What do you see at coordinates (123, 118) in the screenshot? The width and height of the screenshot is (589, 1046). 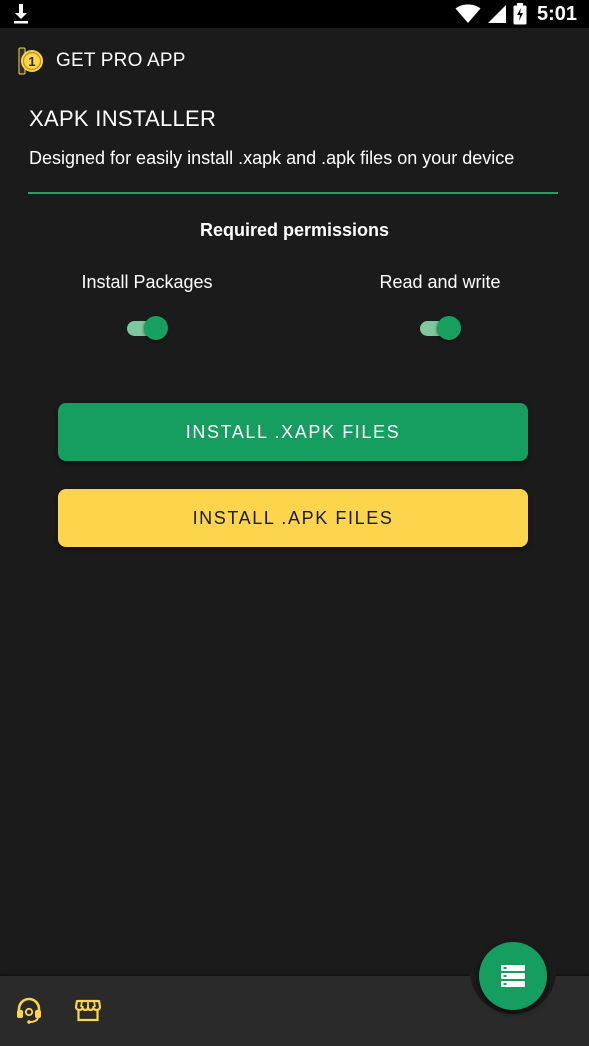 I see `app-title: XAPK INSTALLER` at bounding box center [123, 118].